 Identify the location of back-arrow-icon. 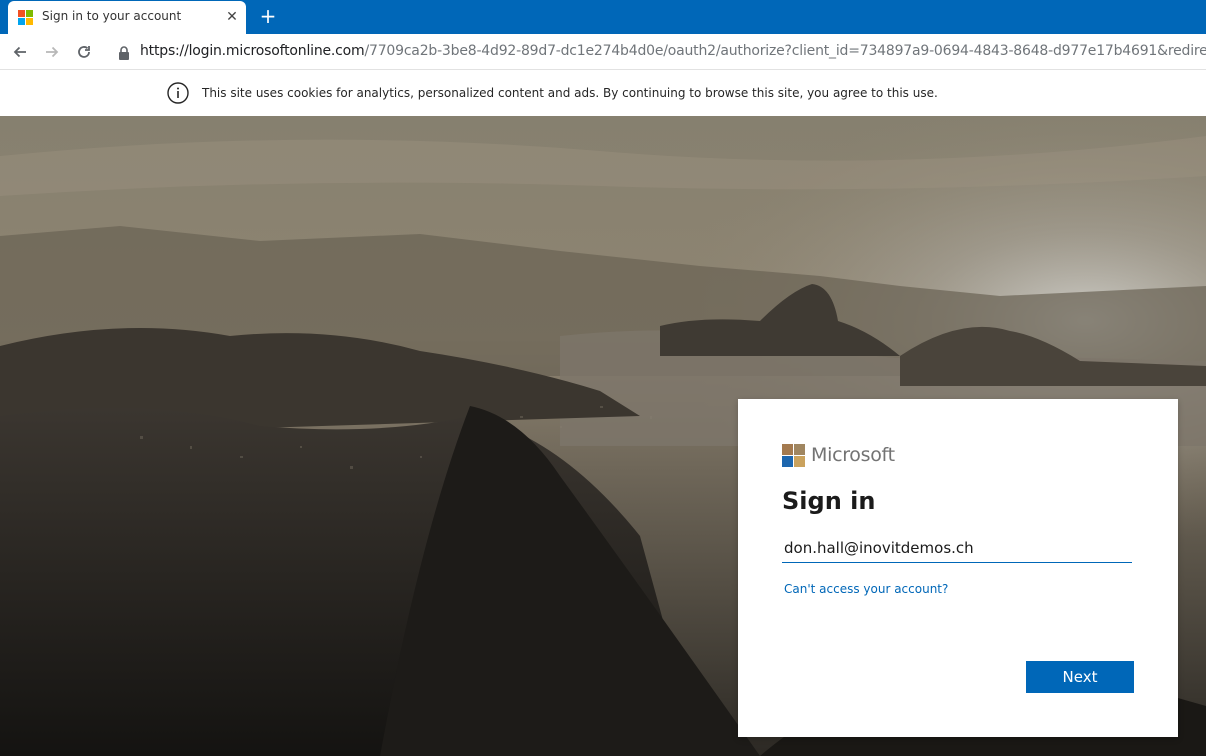
(20, 52).